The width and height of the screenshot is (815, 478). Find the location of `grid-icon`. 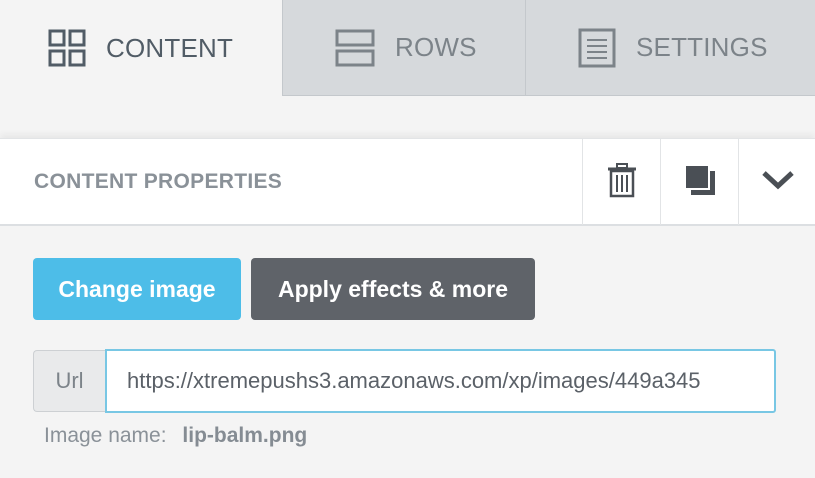

grid-icon is located at coordinates (67, 48).